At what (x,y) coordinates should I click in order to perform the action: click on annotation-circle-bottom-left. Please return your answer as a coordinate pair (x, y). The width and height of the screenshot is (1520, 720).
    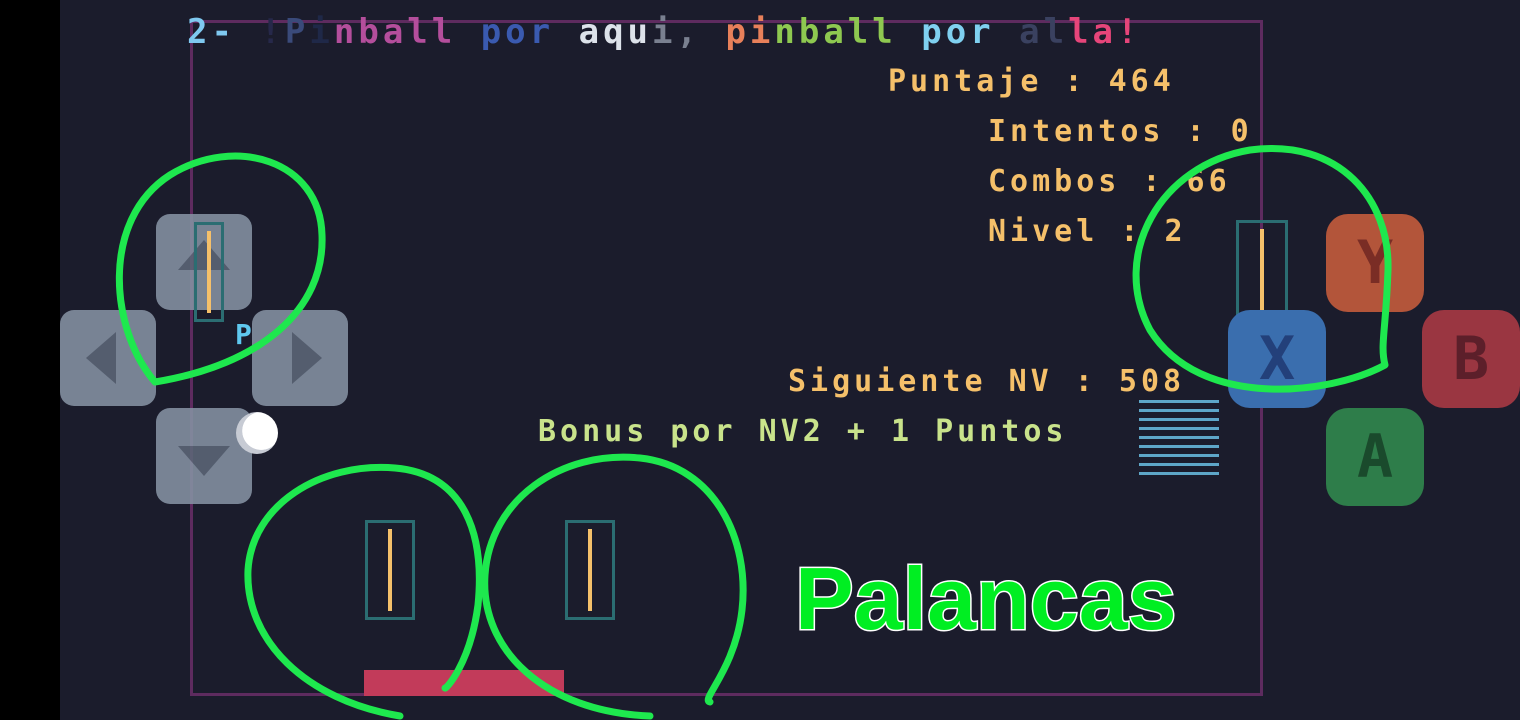
    Looking at the image, I should click on (363, 591).